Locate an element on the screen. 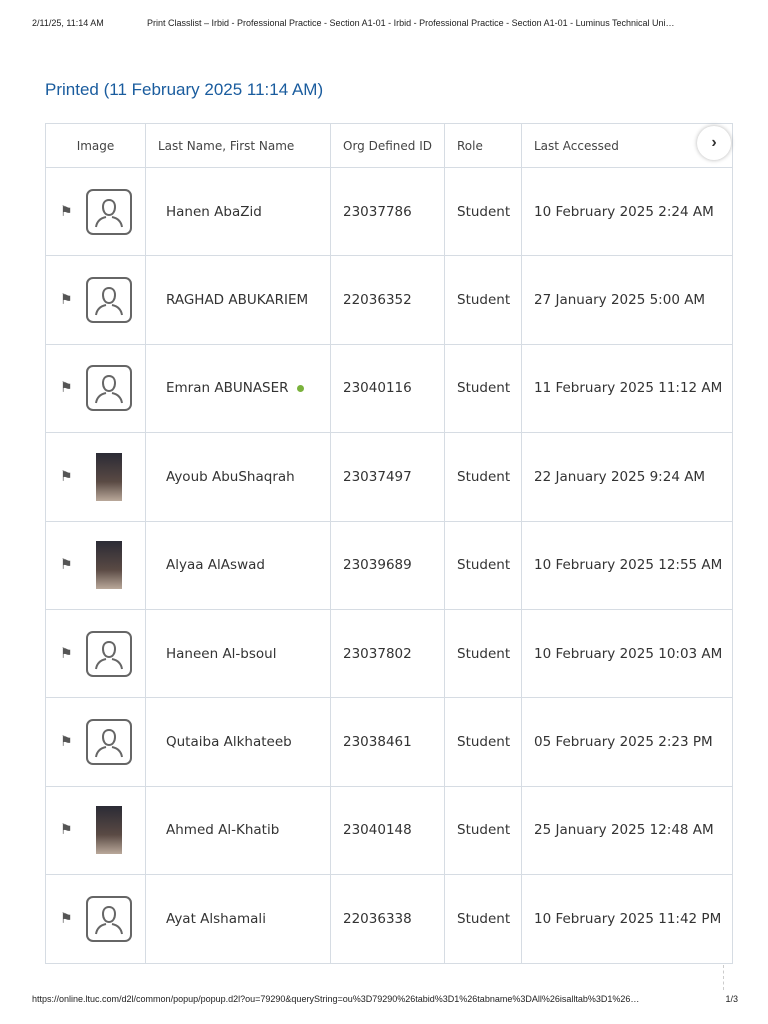  student-name: Haneen Al-bsoul is located at coordinates (221, 654).